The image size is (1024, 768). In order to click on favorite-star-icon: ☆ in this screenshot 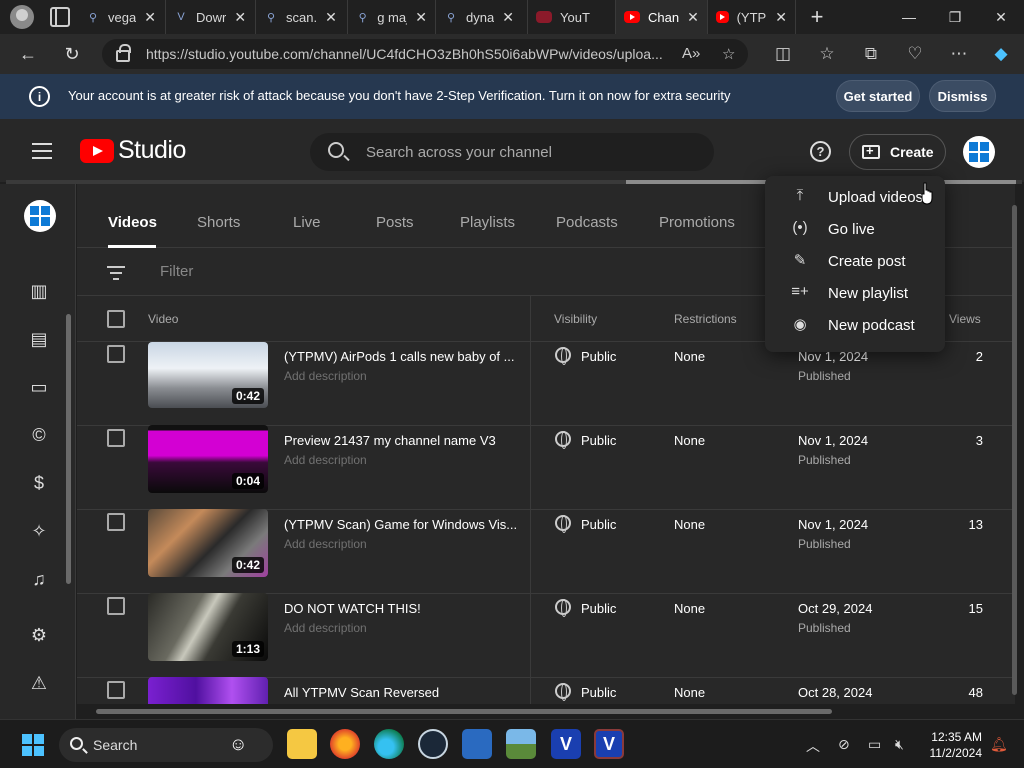, I will do `click(728, 54)`.